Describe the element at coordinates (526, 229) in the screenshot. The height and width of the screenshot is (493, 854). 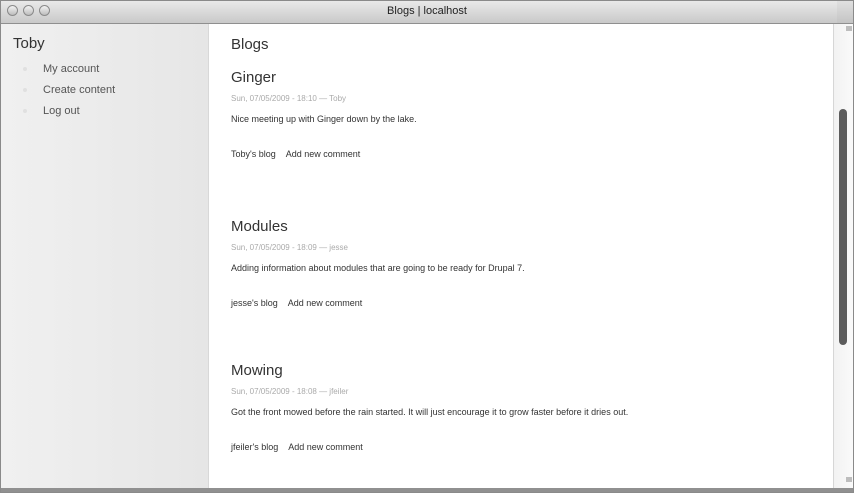
I see `post-title: Modules` at that location.